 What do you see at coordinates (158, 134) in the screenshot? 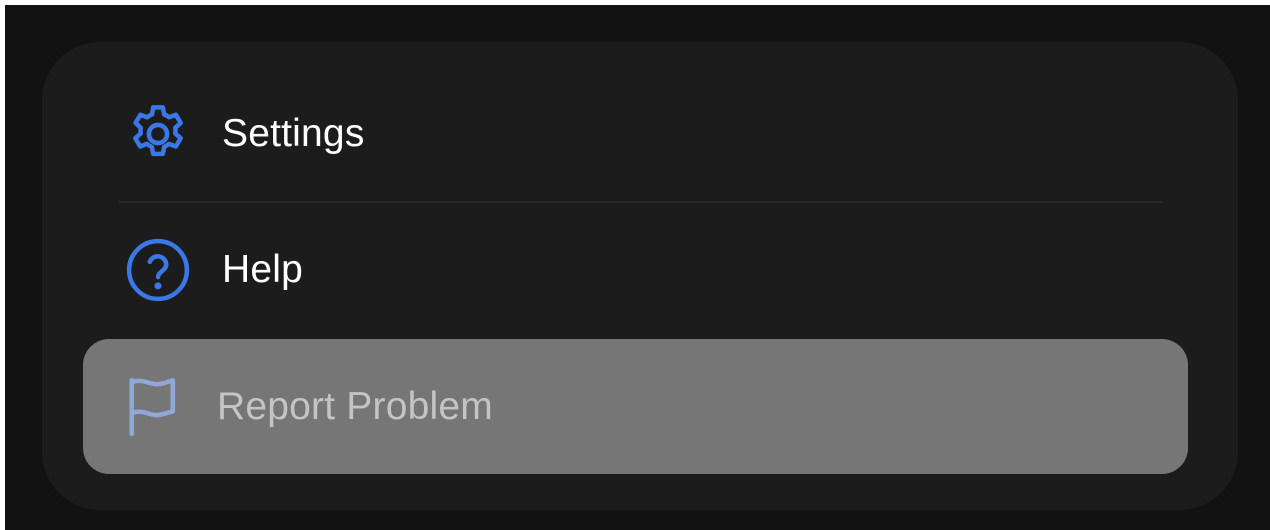
I see `gear-icon` at bounding box center [158, 134].